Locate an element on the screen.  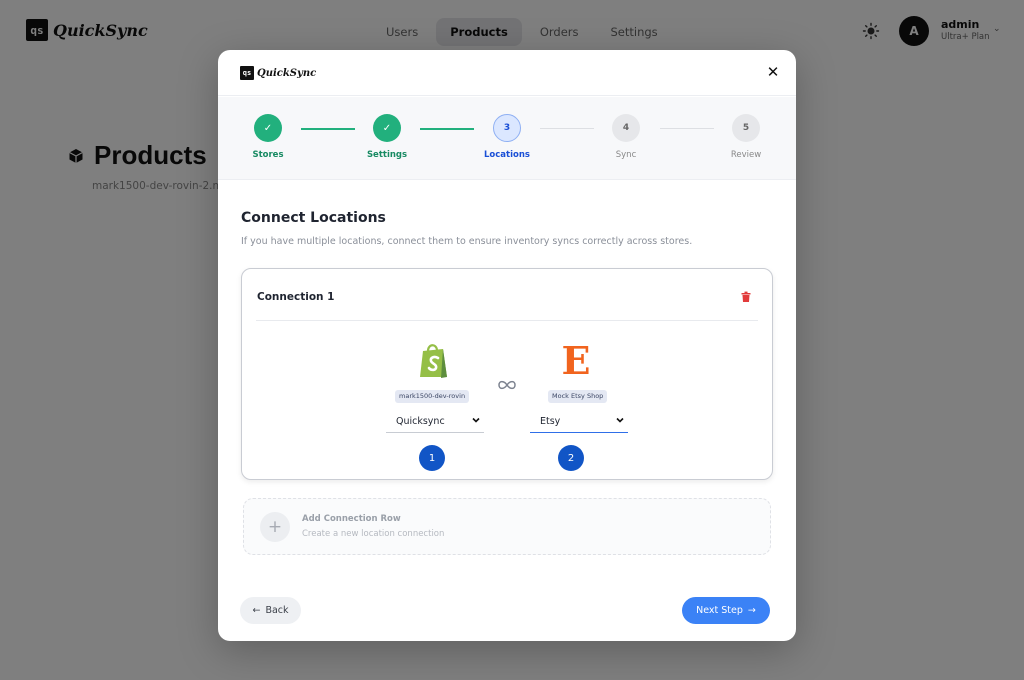
back-button: ← Back is located at coordinates (270, 610).